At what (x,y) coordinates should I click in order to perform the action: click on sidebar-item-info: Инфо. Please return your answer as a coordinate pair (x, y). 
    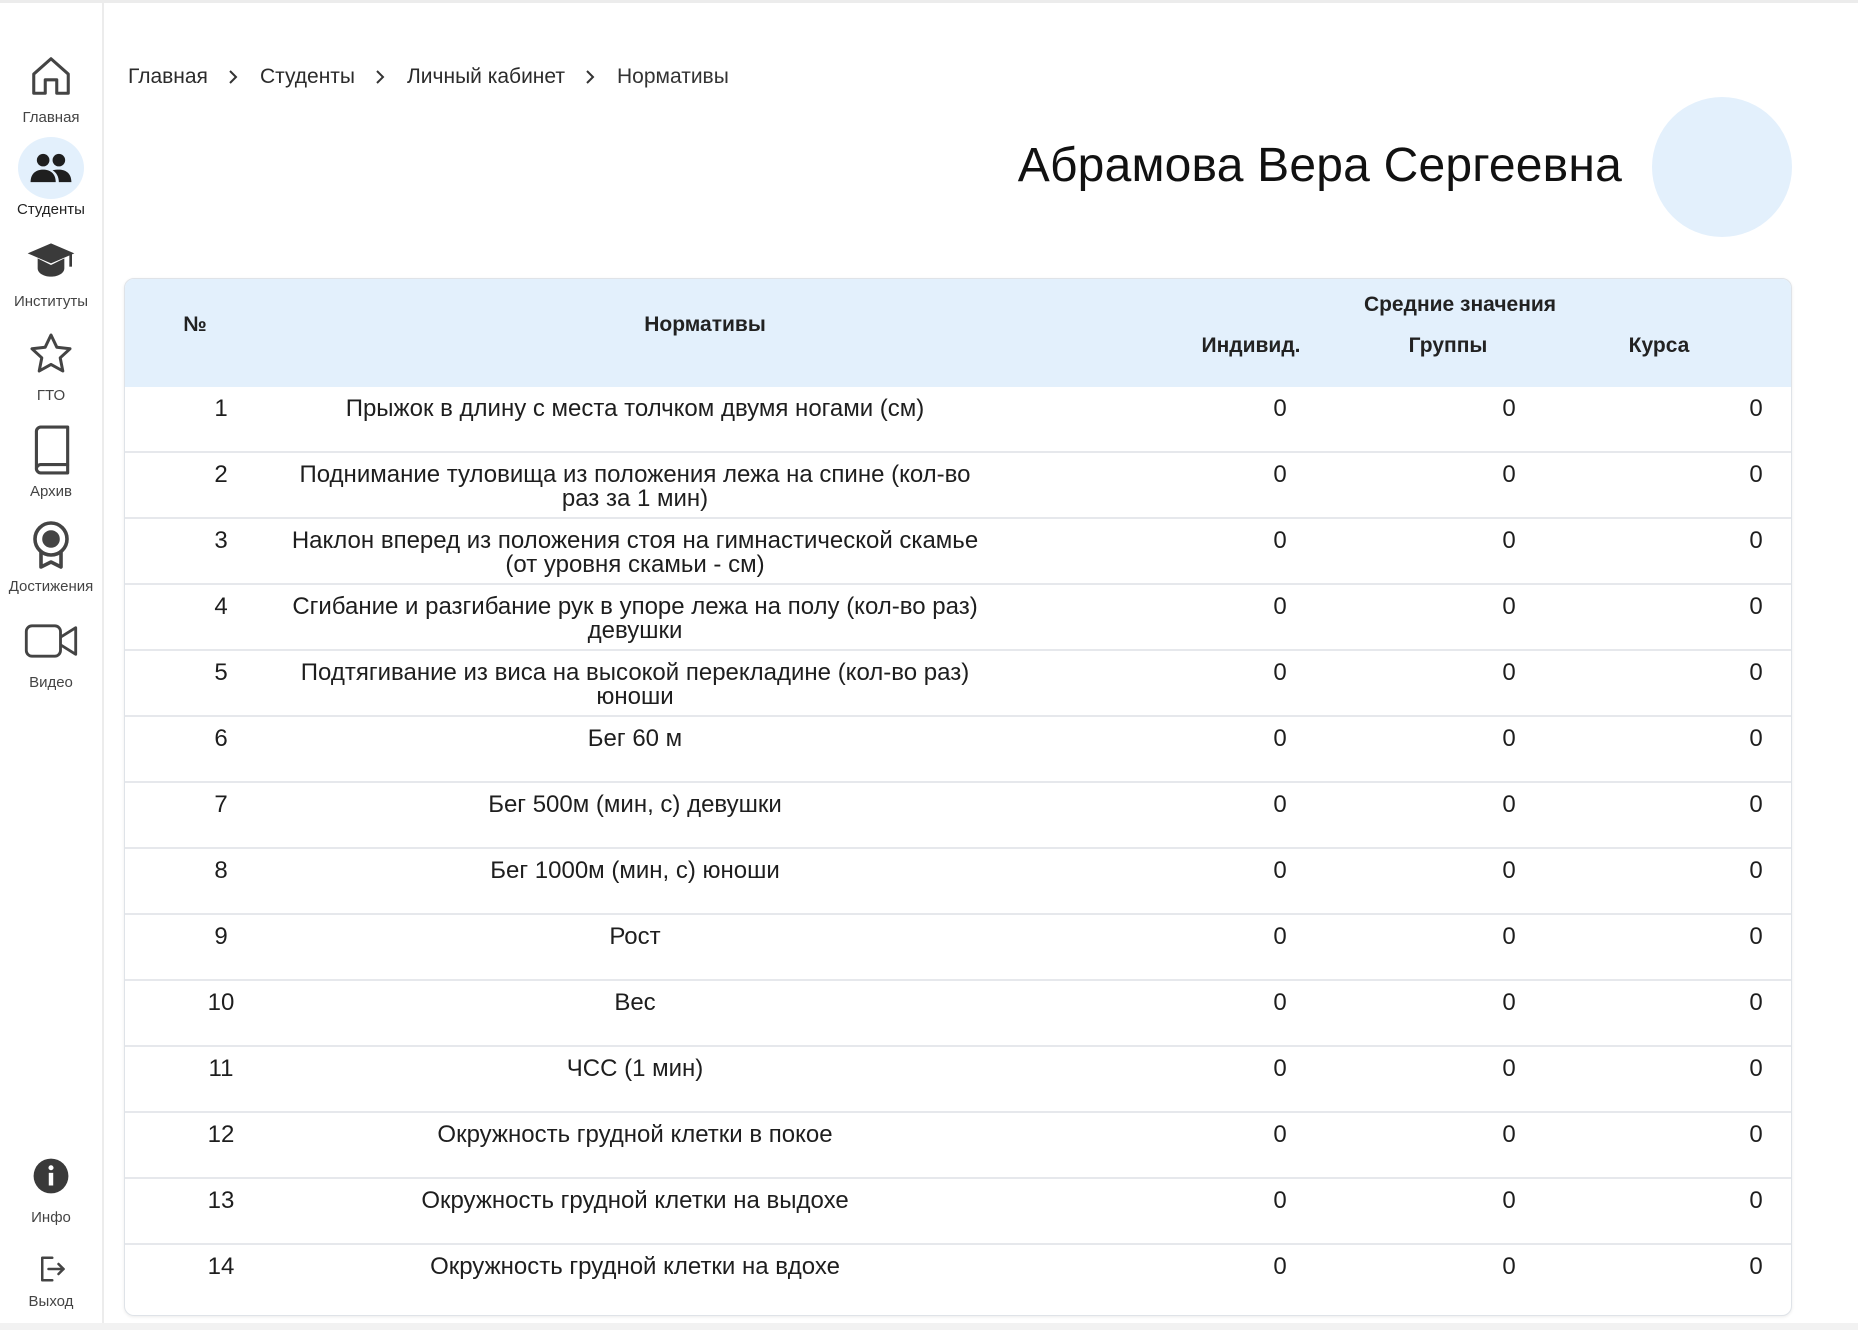
    Looking at the image, I should click on (51, 1188).